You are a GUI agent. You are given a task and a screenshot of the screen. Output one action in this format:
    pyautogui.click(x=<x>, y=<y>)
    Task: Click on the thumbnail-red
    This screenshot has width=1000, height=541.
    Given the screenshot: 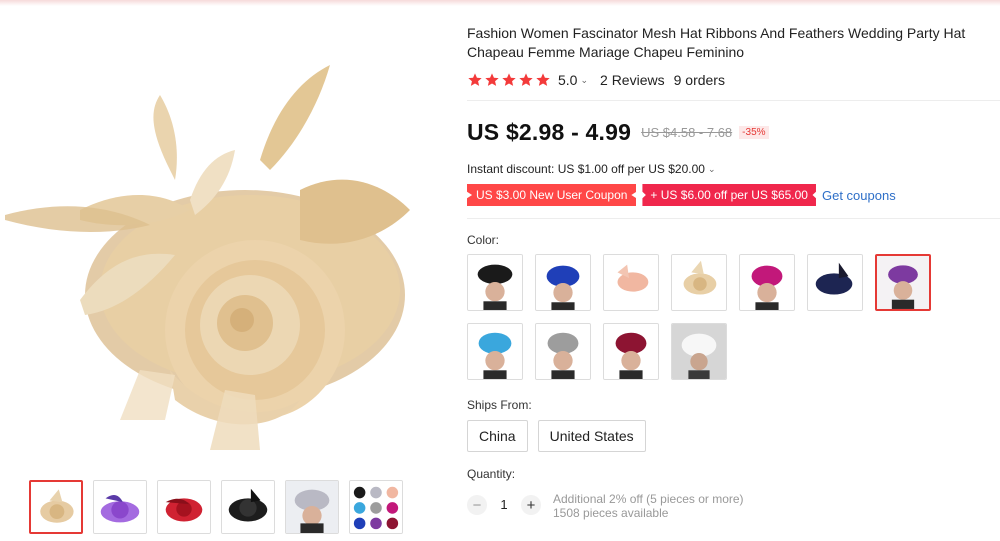 What is the action you would take?
    pyautogui.click(x=184, y=507)
    